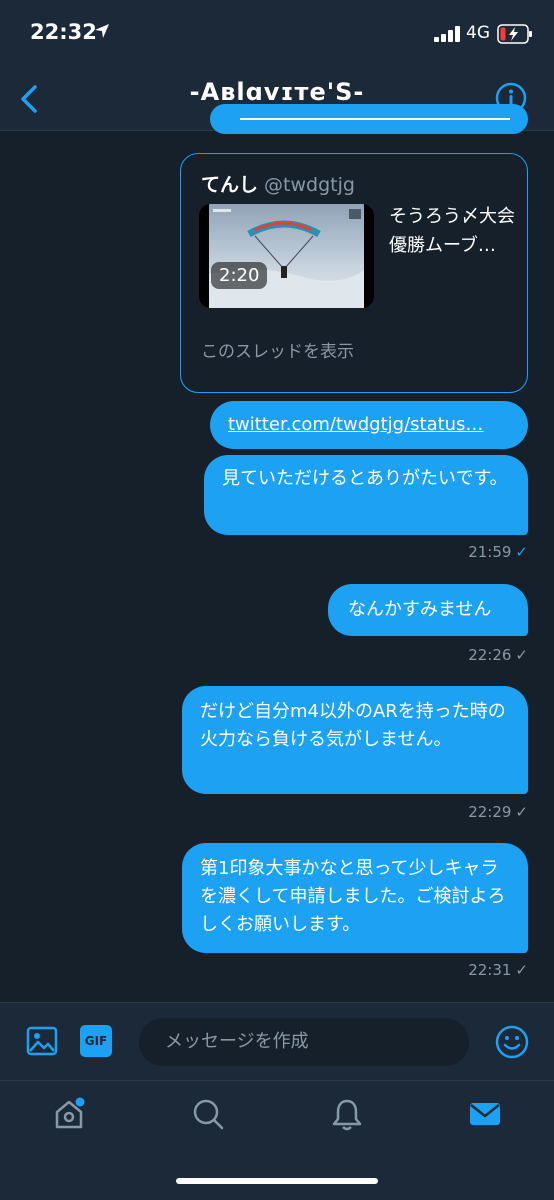 The width and height of the screenshot is (554, 1200). I want to click on signal-bars-icon, so click(447, 34).